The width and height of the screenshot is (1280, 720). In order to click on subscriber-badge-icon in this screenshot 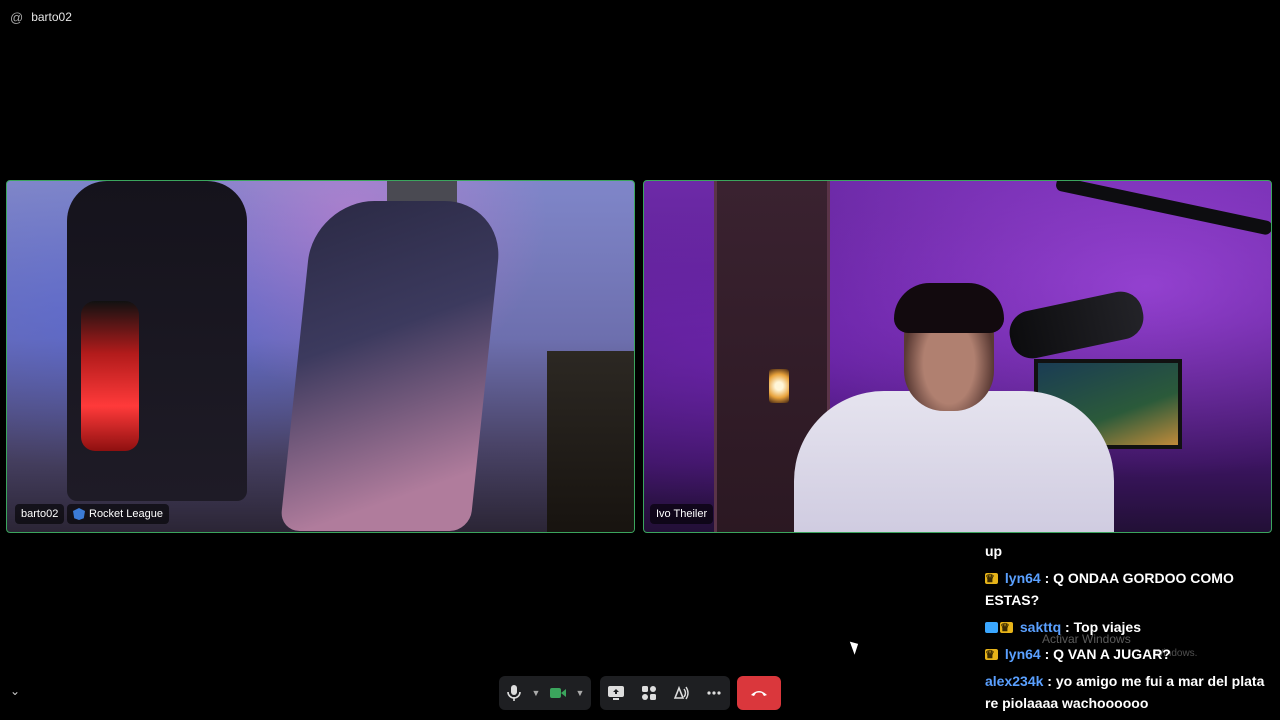, I will do `click(991, 627)`.